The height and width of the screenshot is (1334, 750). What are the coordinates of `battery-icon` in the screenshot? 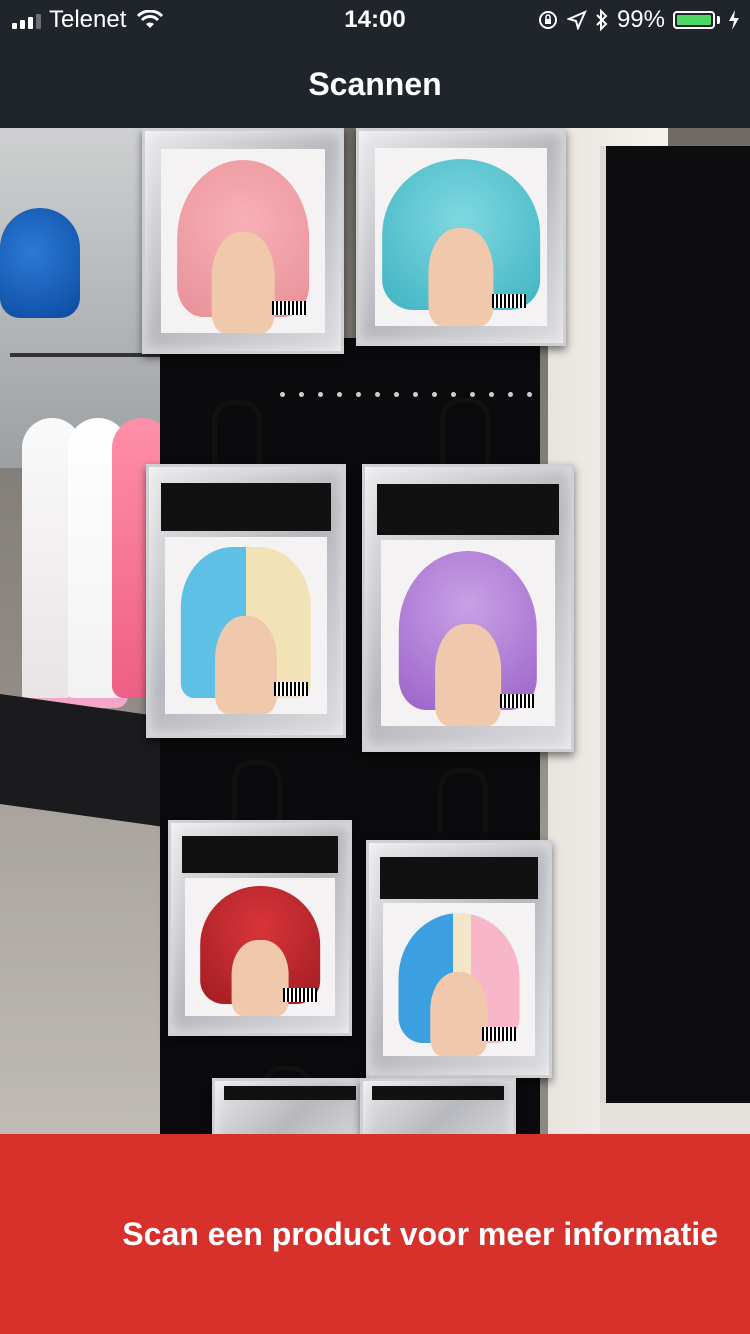 It's located at (694, 20).